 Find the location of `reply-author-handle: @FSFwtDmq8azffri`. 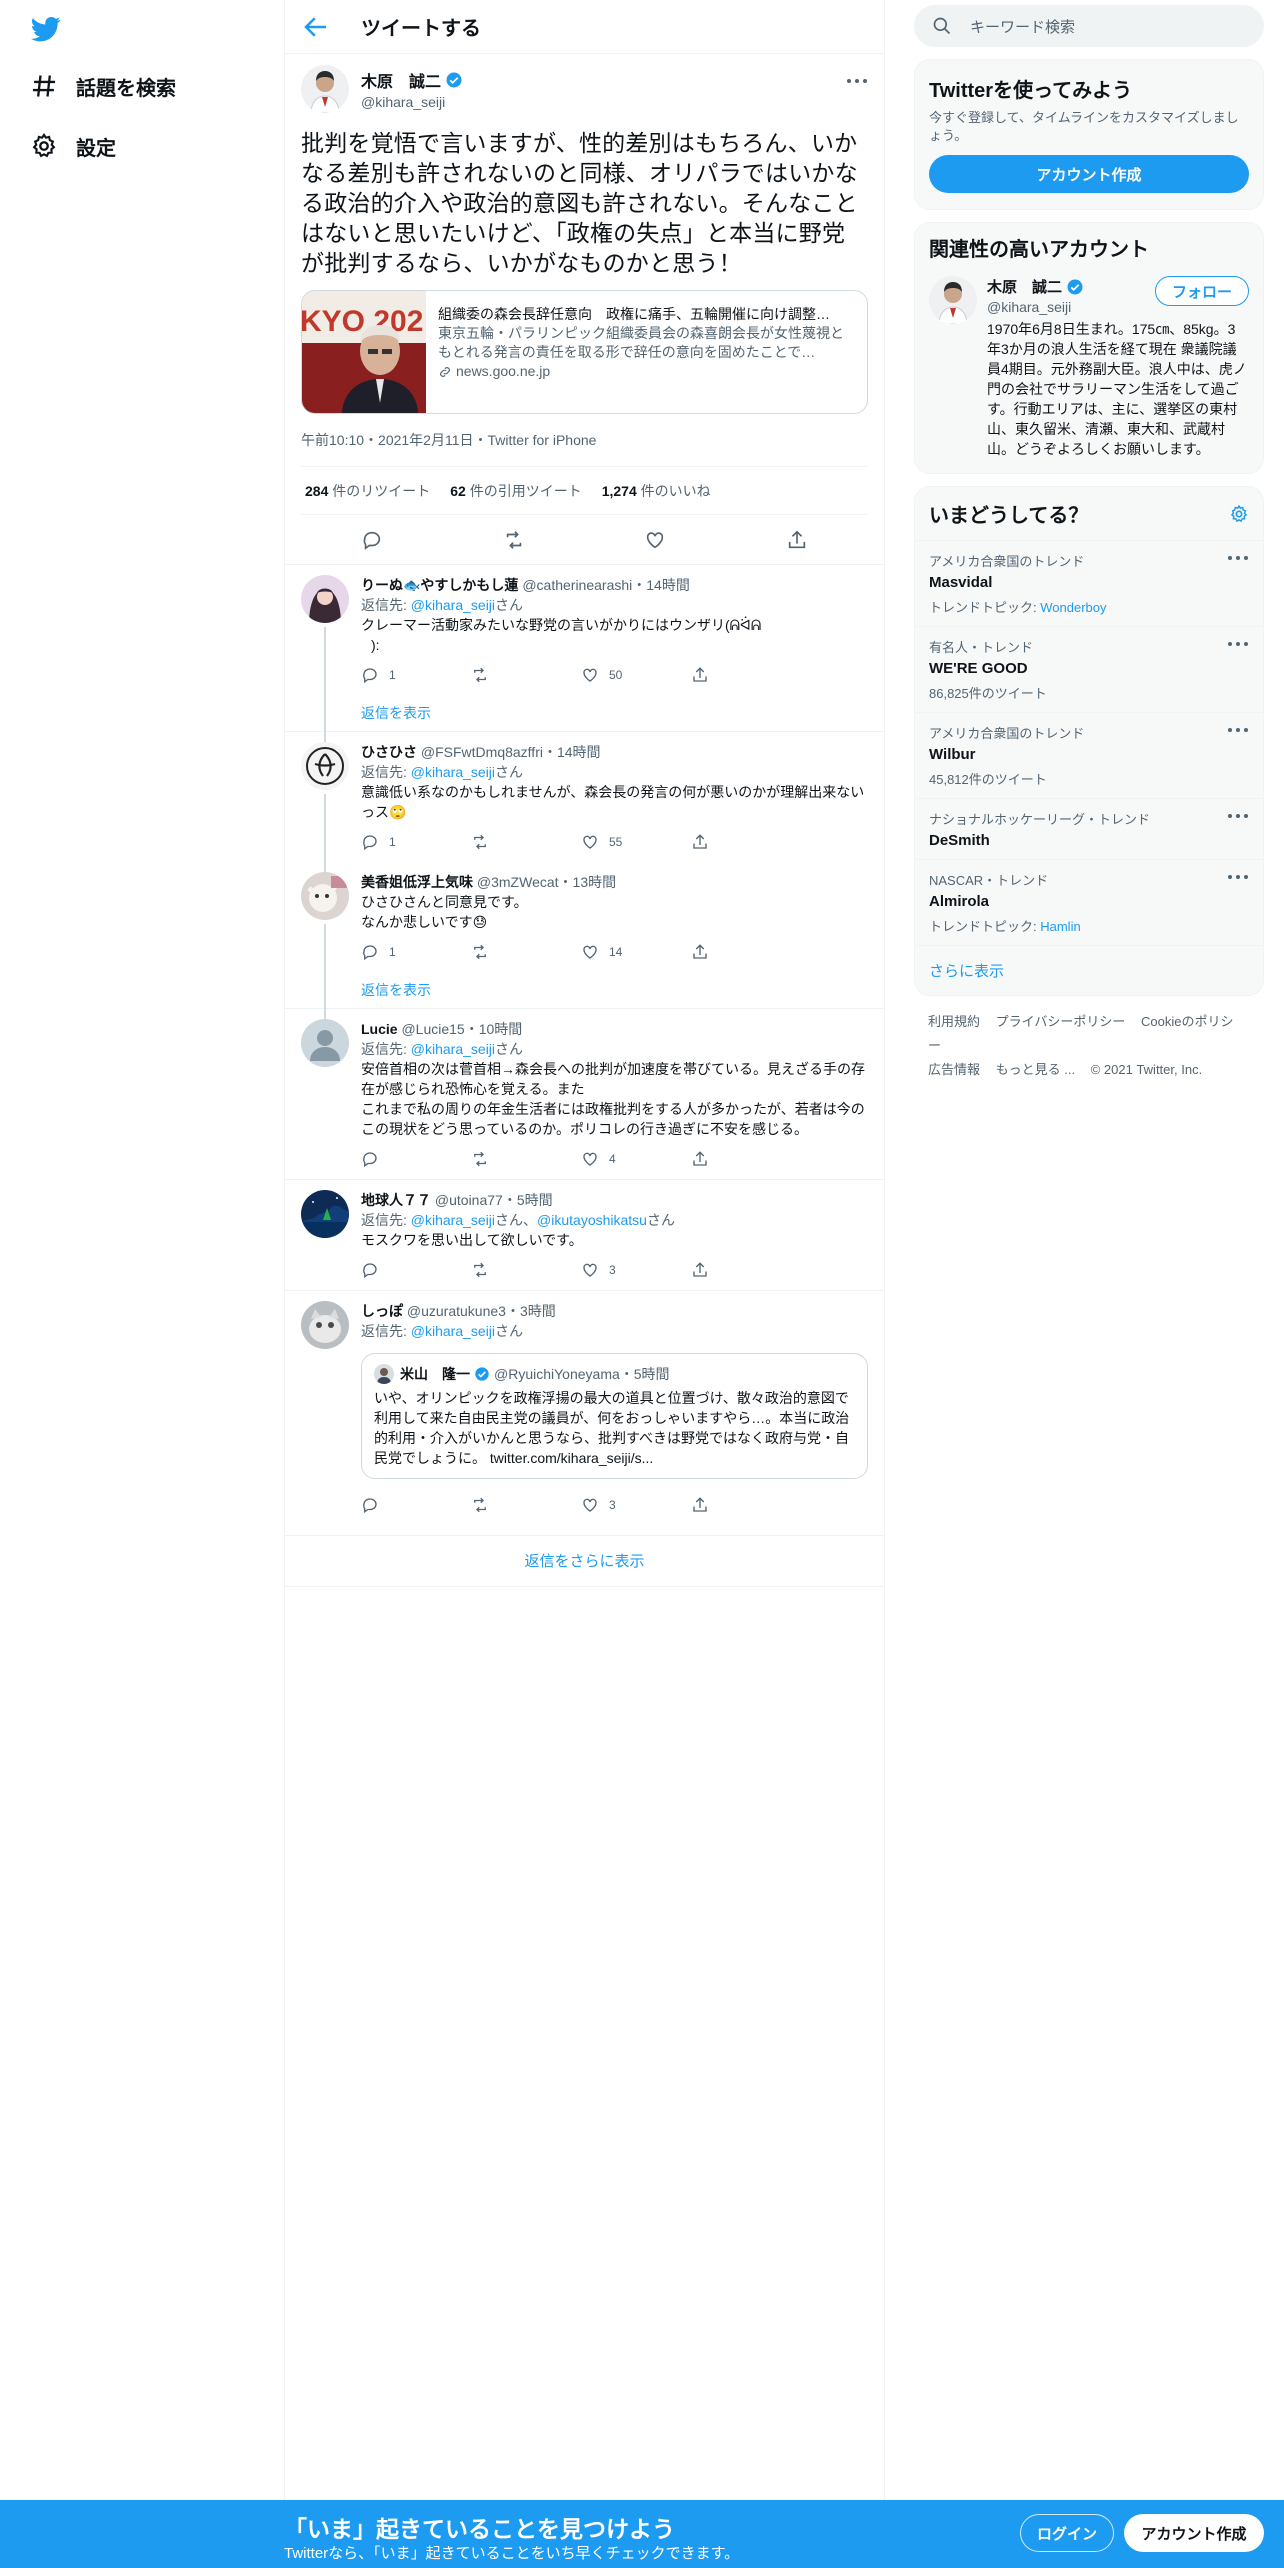

reply-author-handle: @FSFwtDmq8azffri is located at coordinates (482, 752).